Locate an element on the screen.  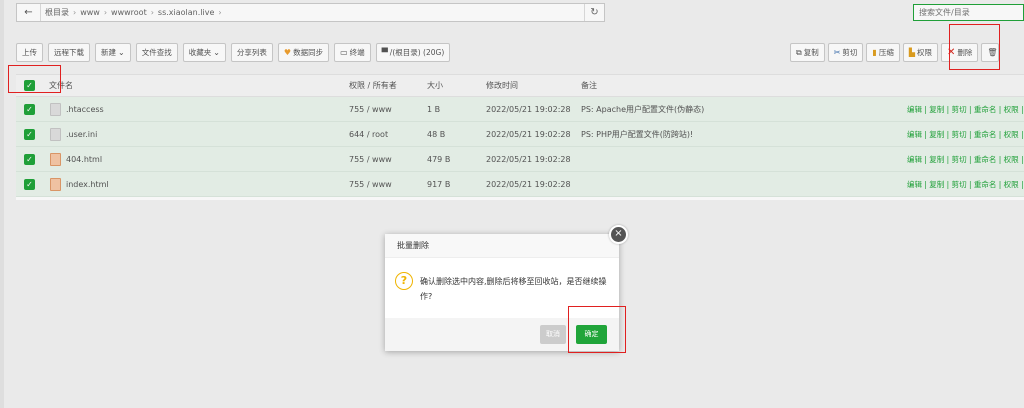
cancel-button: 取消 is located at coordinates (553, 334).